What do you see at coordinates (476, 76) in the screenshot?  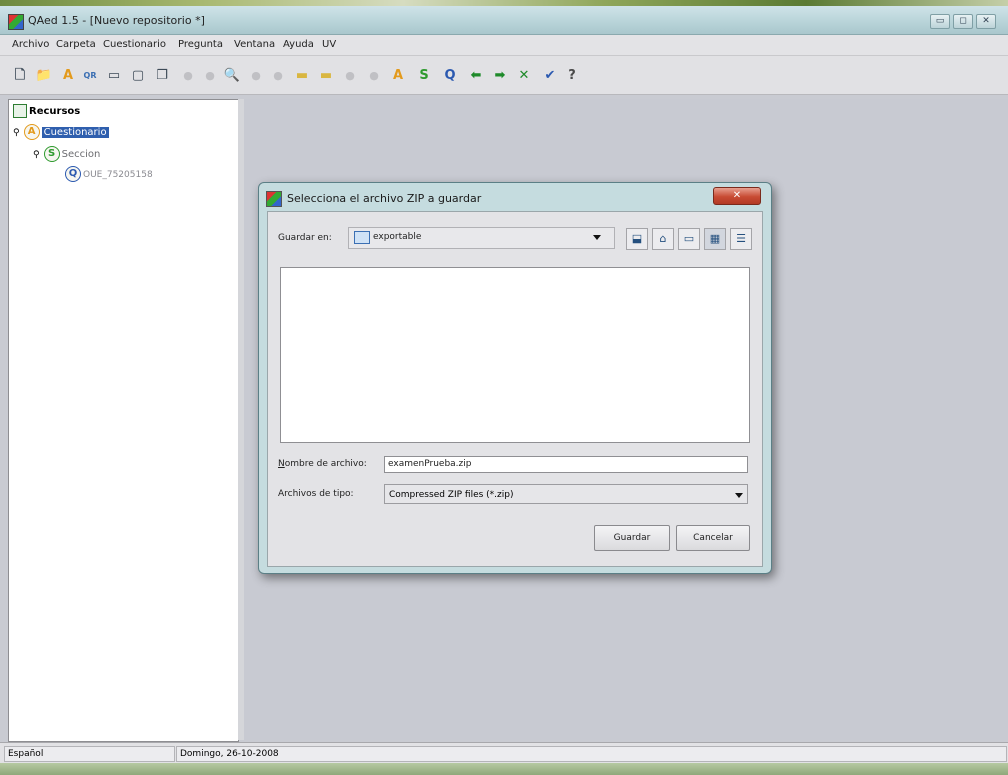 I see `arrow-left-icon: ⬅` at bounding box center [476, 76].